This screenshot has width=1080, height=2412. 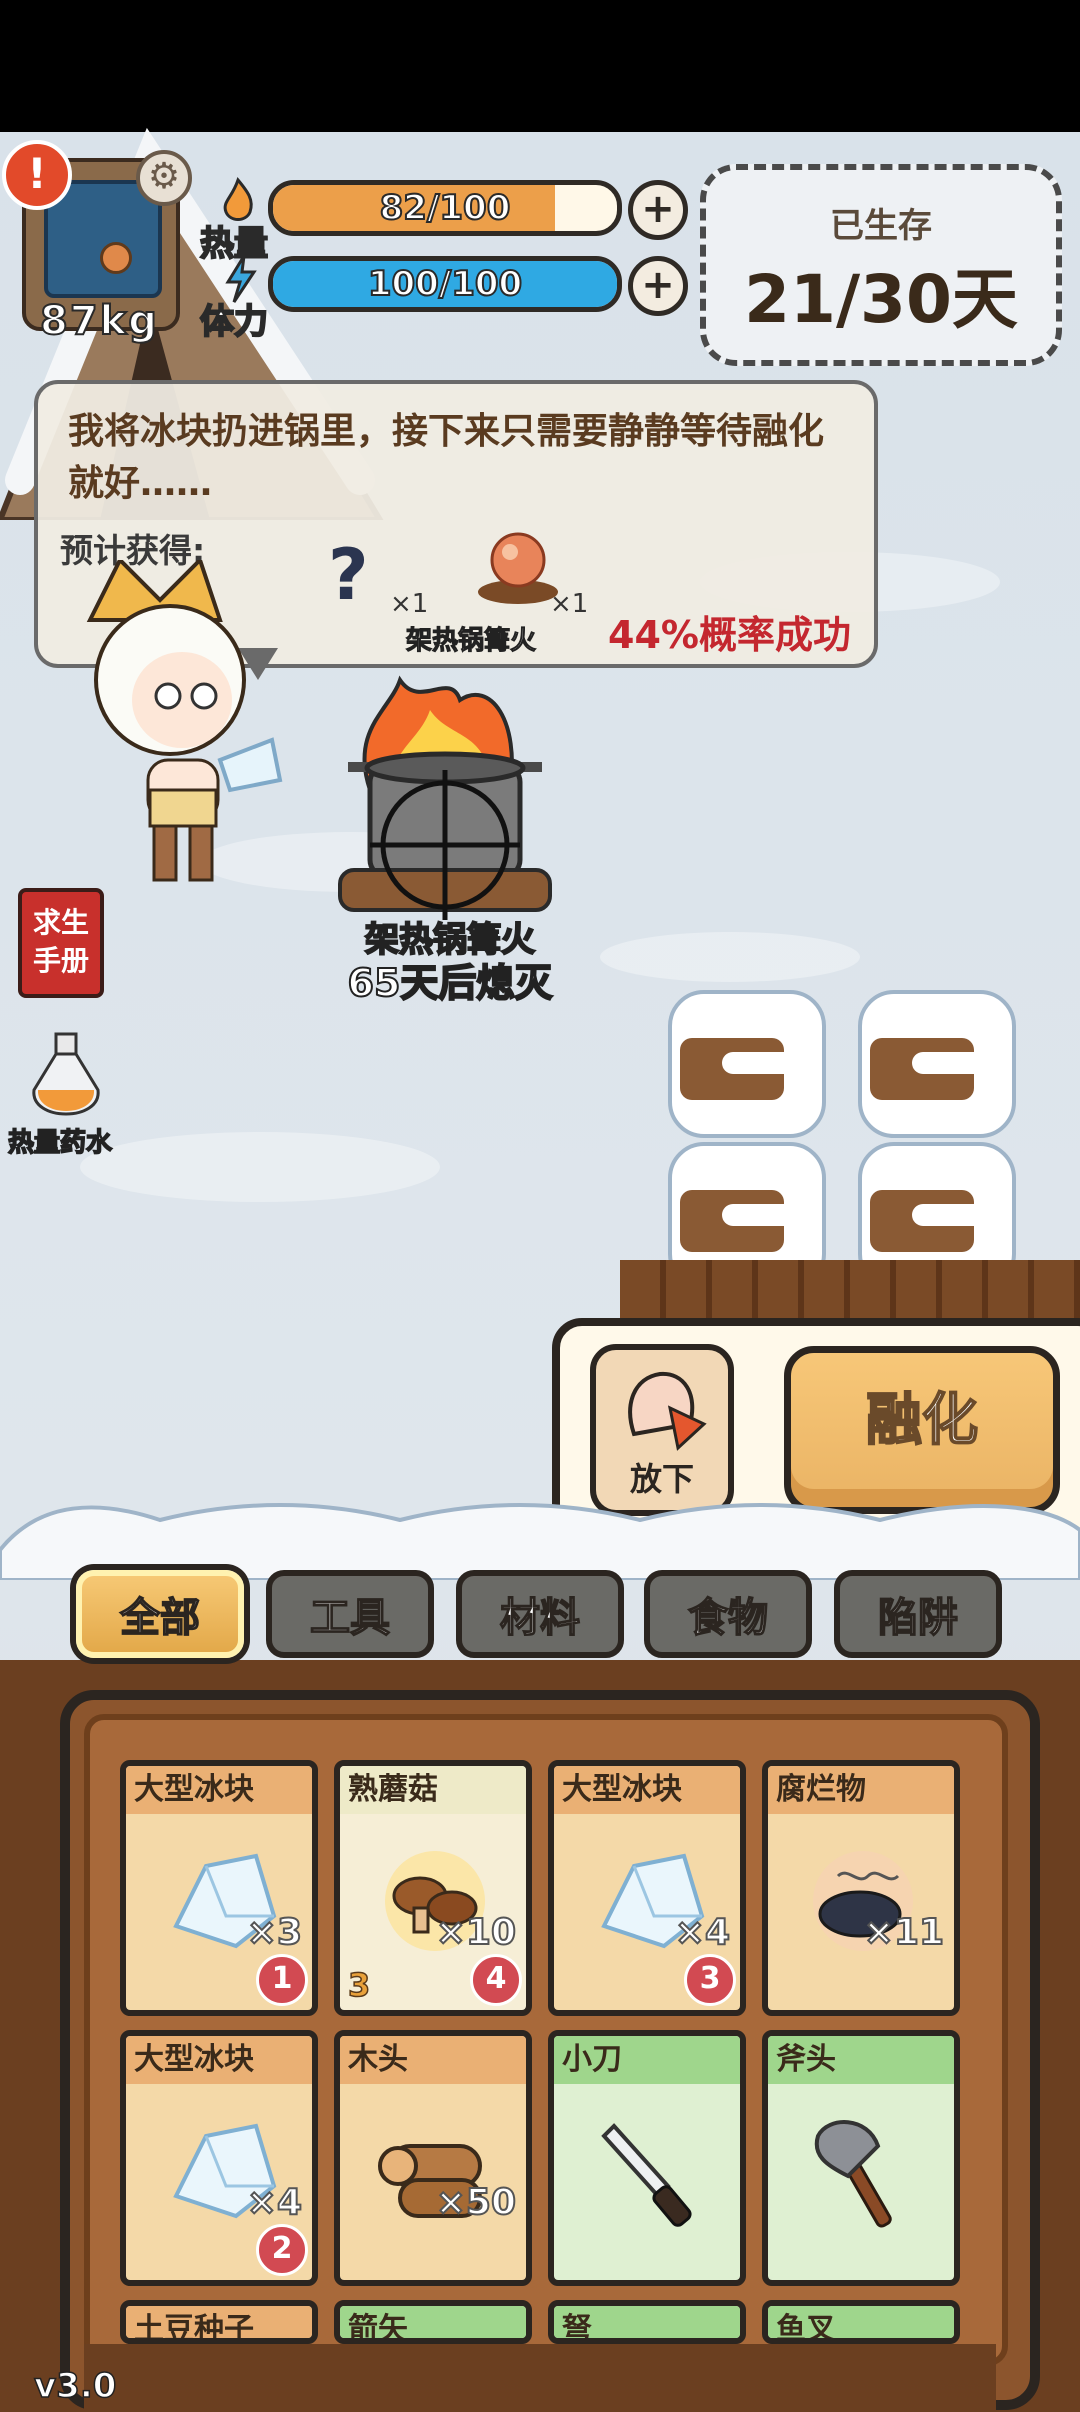 What do you see at coordinates (881, 226) in the screenshot?
I see `survival-label: 已生存` at bounding box center [881, 226].